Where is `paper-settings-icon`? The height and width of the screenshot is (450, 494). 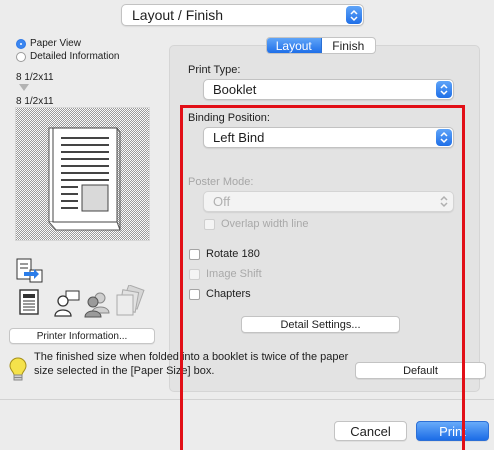
paper-settings-icon is located at coordinates (31, 271).